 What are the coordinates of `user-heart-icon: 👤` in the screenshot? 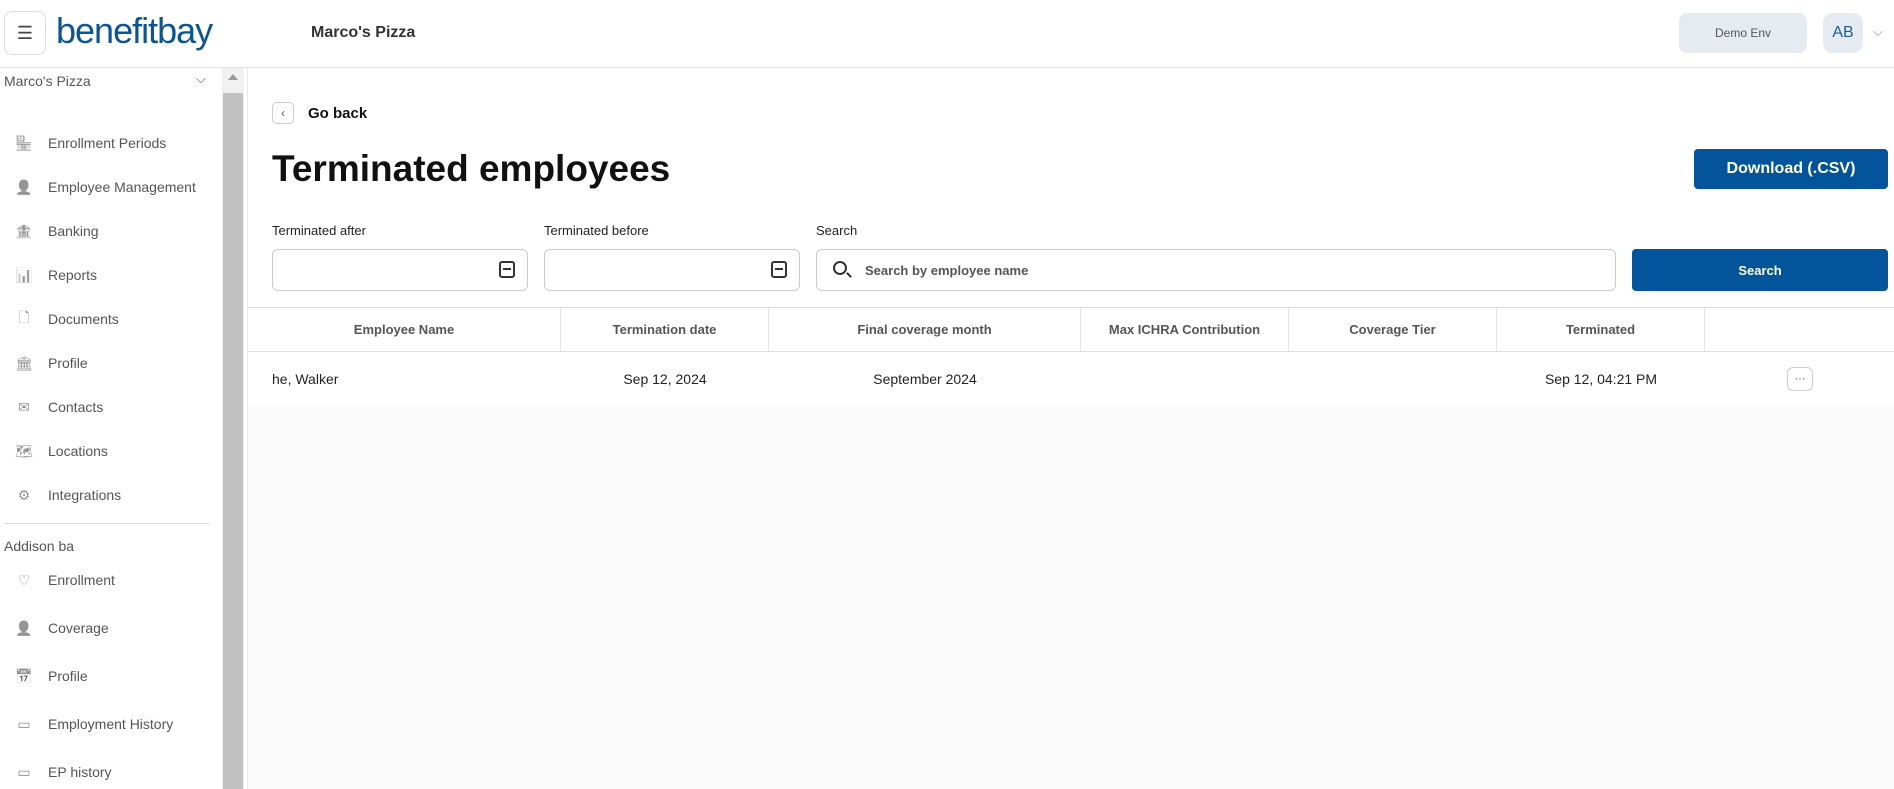 It's located at (24, 627).